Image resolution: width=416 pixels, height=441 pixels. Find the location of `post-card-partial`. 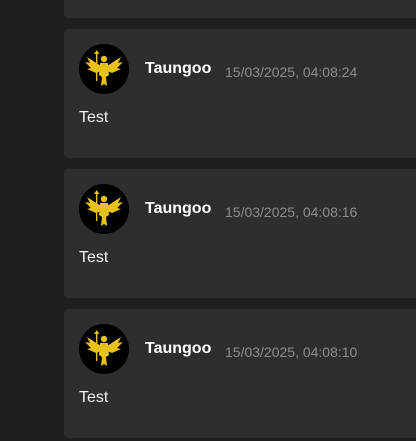

post-card-partial is located at coordinates (240, 9).